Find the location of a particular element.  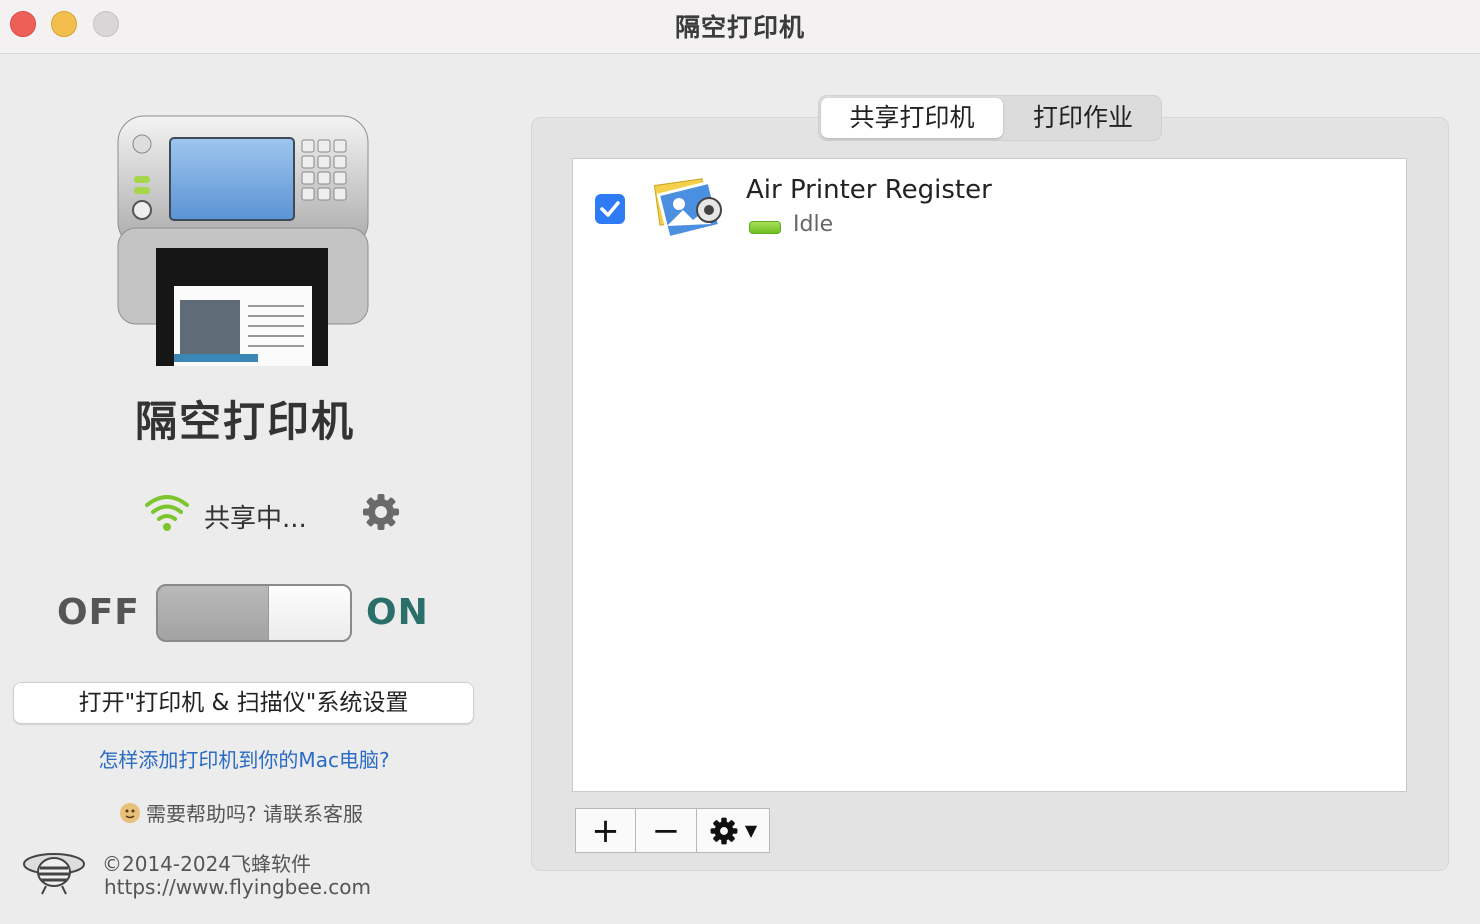

website-link: https://www.flyingbee.com is located at coordinates (237, 887).